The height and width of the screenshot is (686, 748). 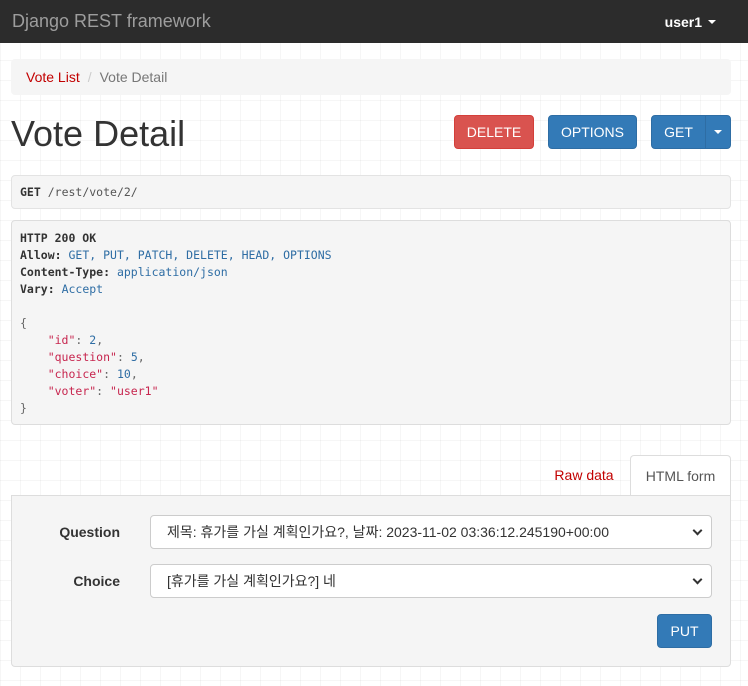 I want to click on json-value: 10, so click(x=123, y=374).